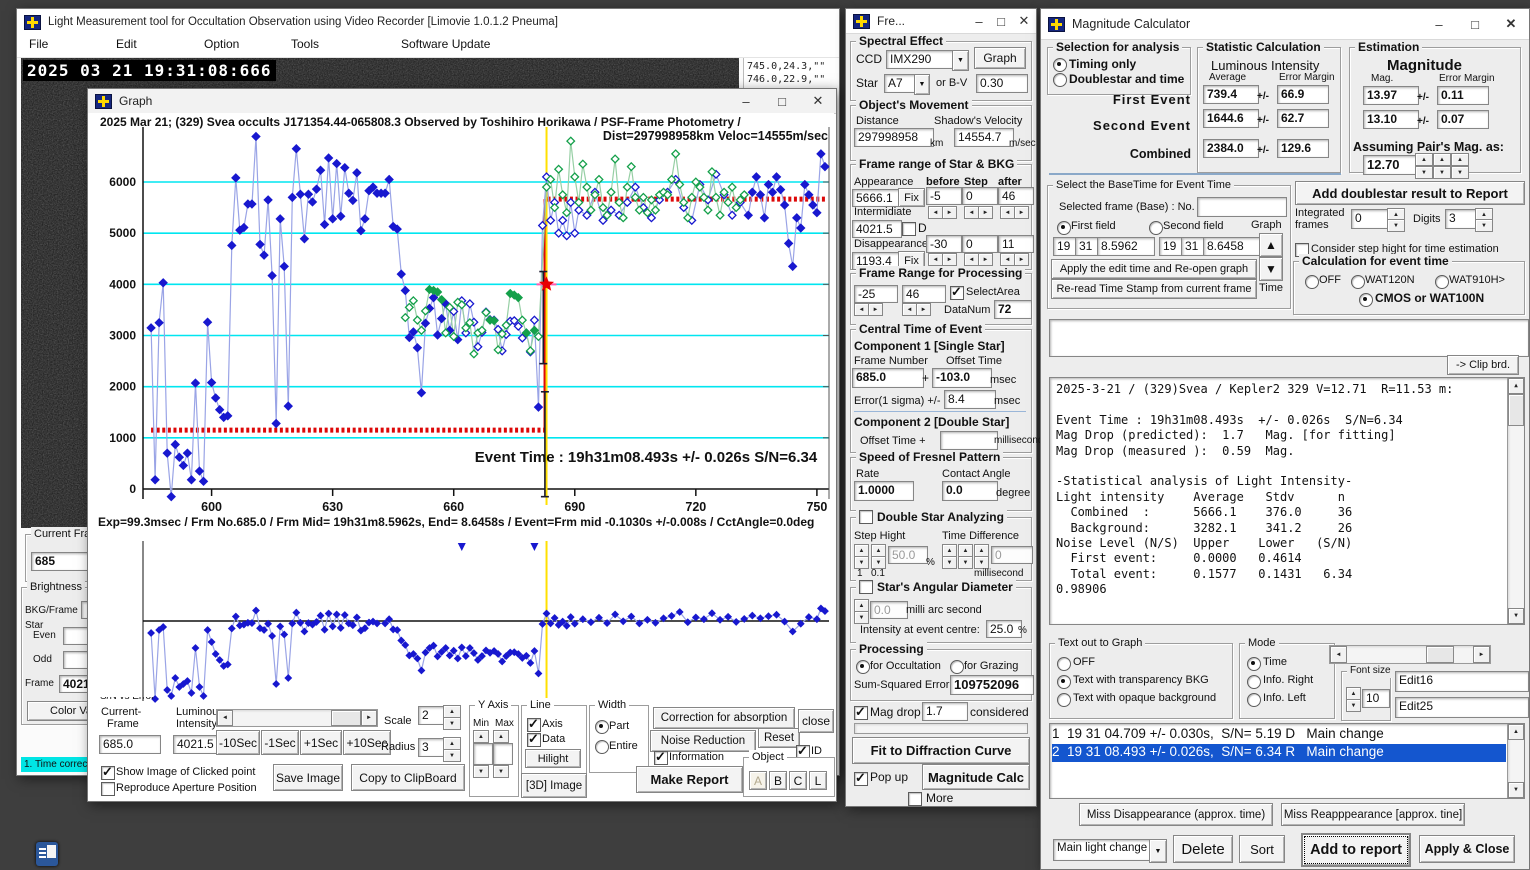  Describe the element at coordinates (941, 21) in the screenshot. I see `fresnel-titlebar: Fre... – □ ✕` at that location.